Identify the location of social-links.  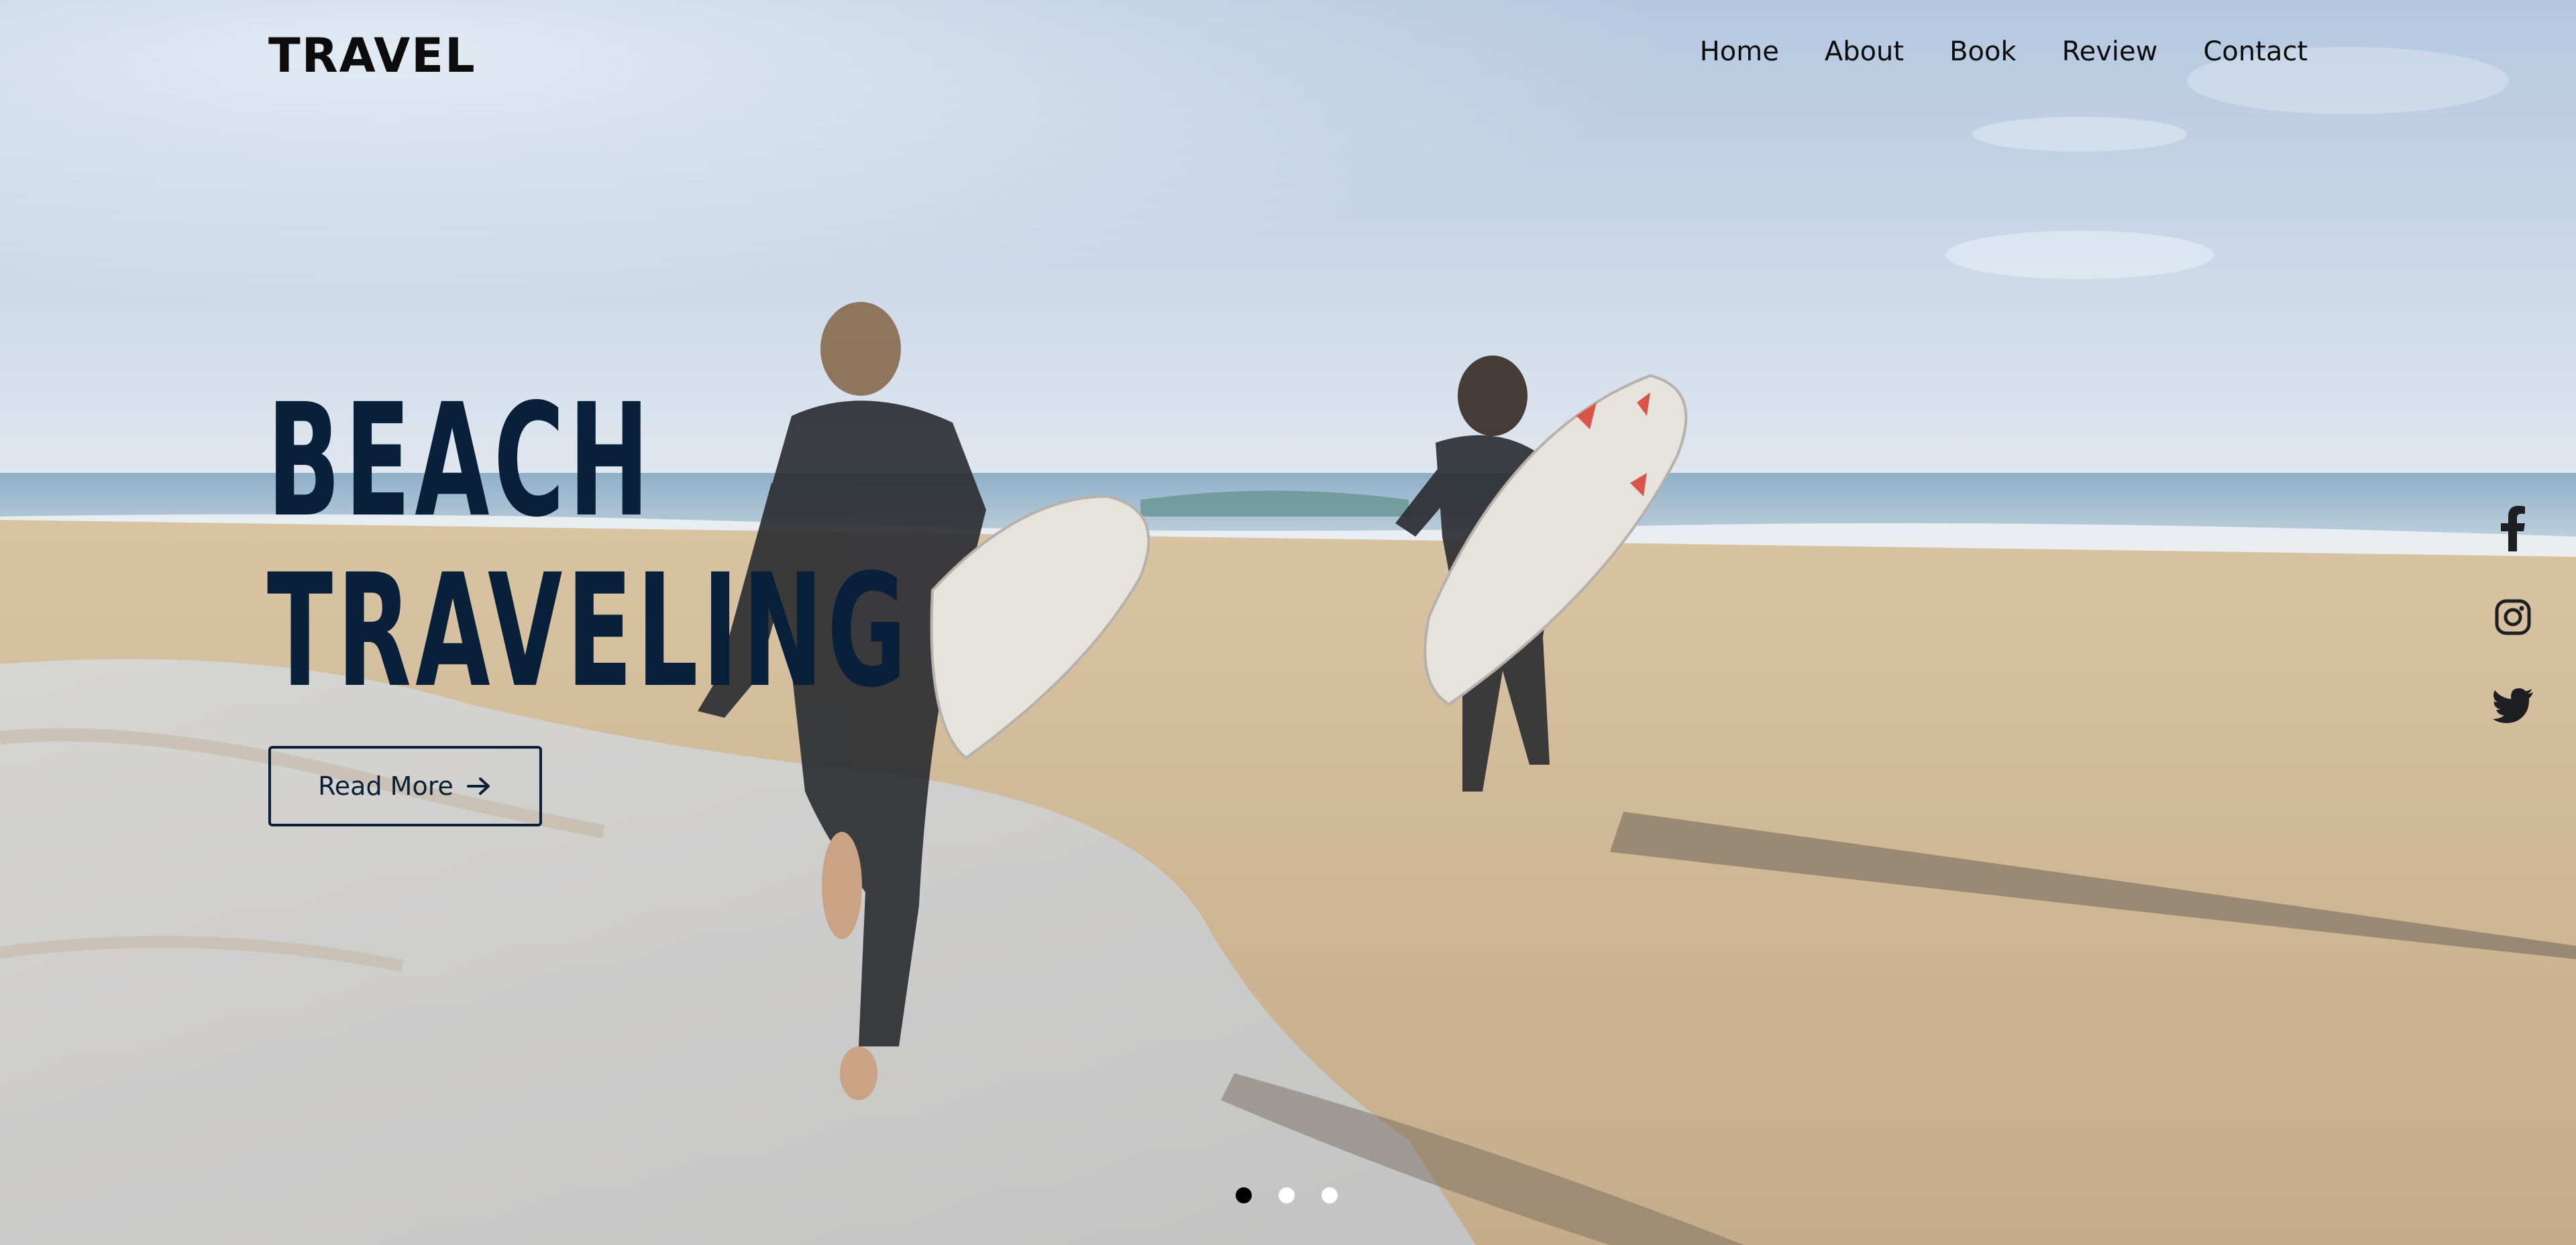
(2512, 616).